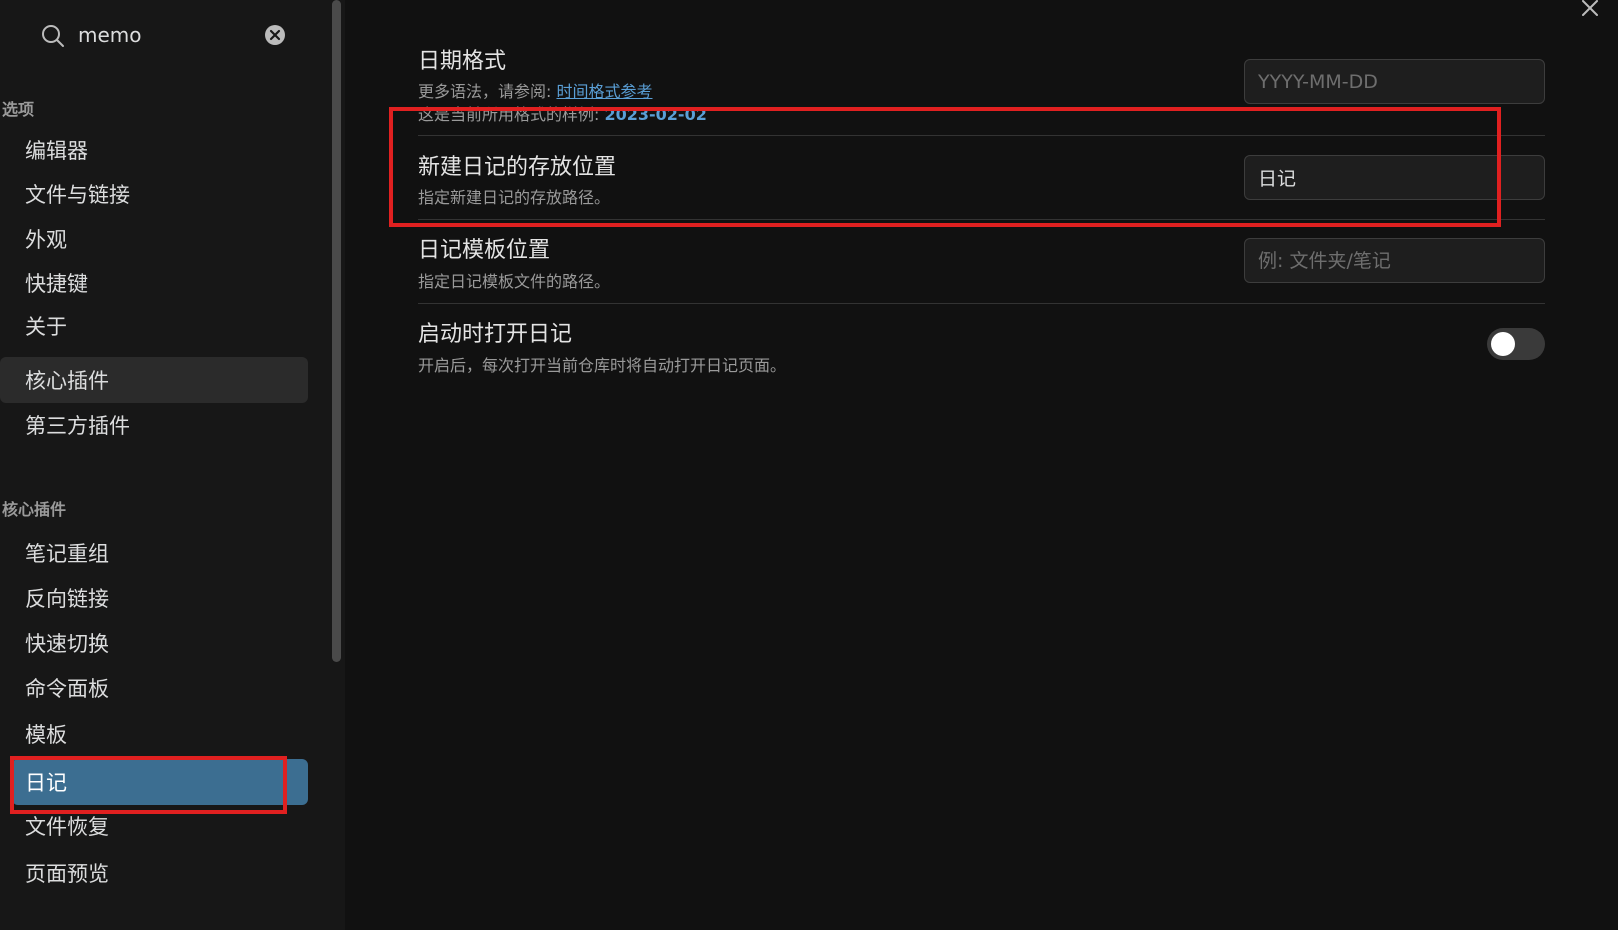 This screenshot has height=930, width=1618. What do you see at coordinates (154, 734) in the screenshot?
I see `sidebar-item-templates: 模板` at bounding box center [154, 734].